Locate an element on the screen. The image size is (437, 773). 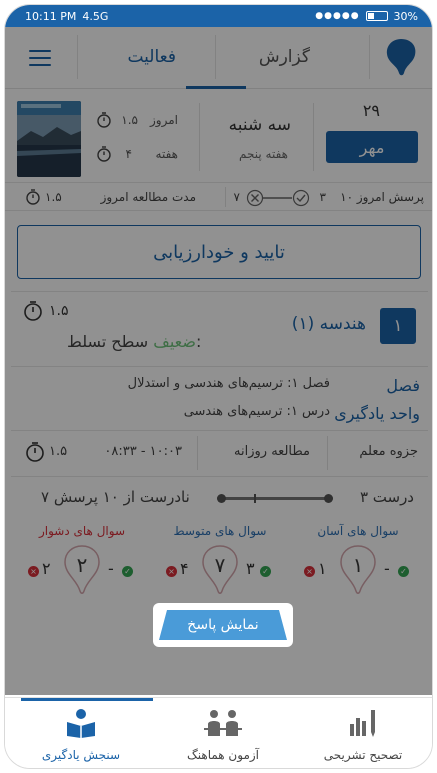
bottom-tab-descriptive: تصحیح تشریحی is located at coordinates (363, 735).